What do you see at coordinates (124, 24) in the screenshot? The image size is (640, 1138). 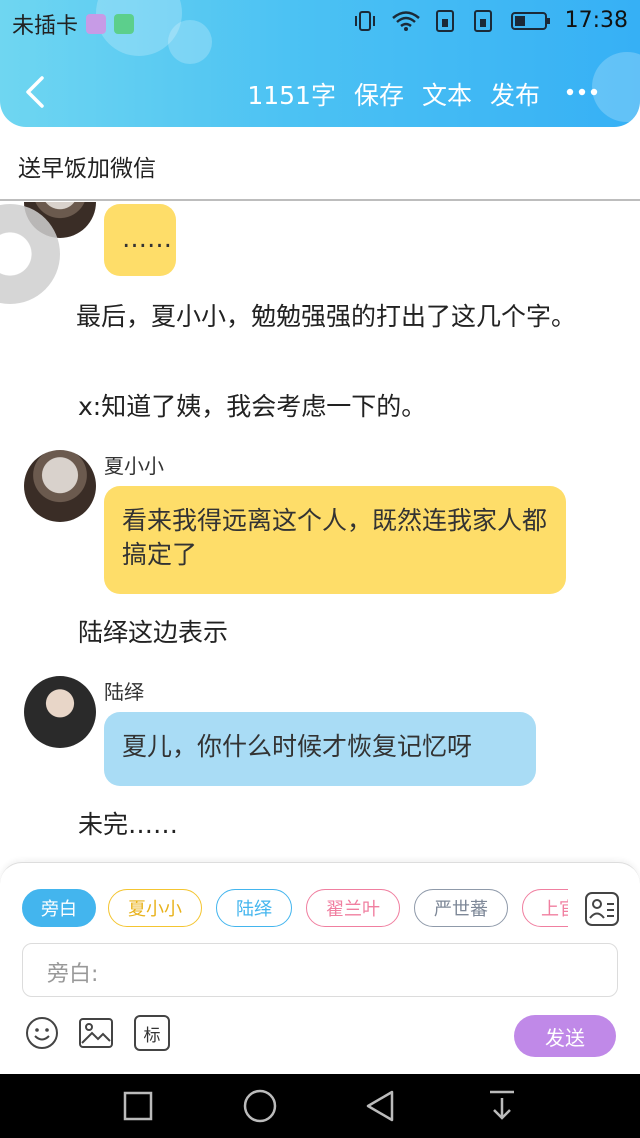 I see `store-app-icon` at bounding box center [124, 24].